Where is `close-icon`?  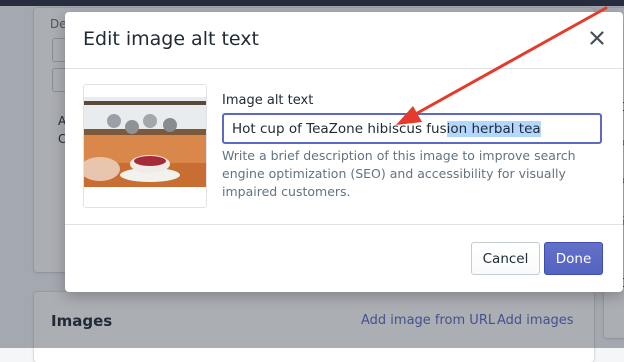 close-icon is located at coordinates (597, 38).